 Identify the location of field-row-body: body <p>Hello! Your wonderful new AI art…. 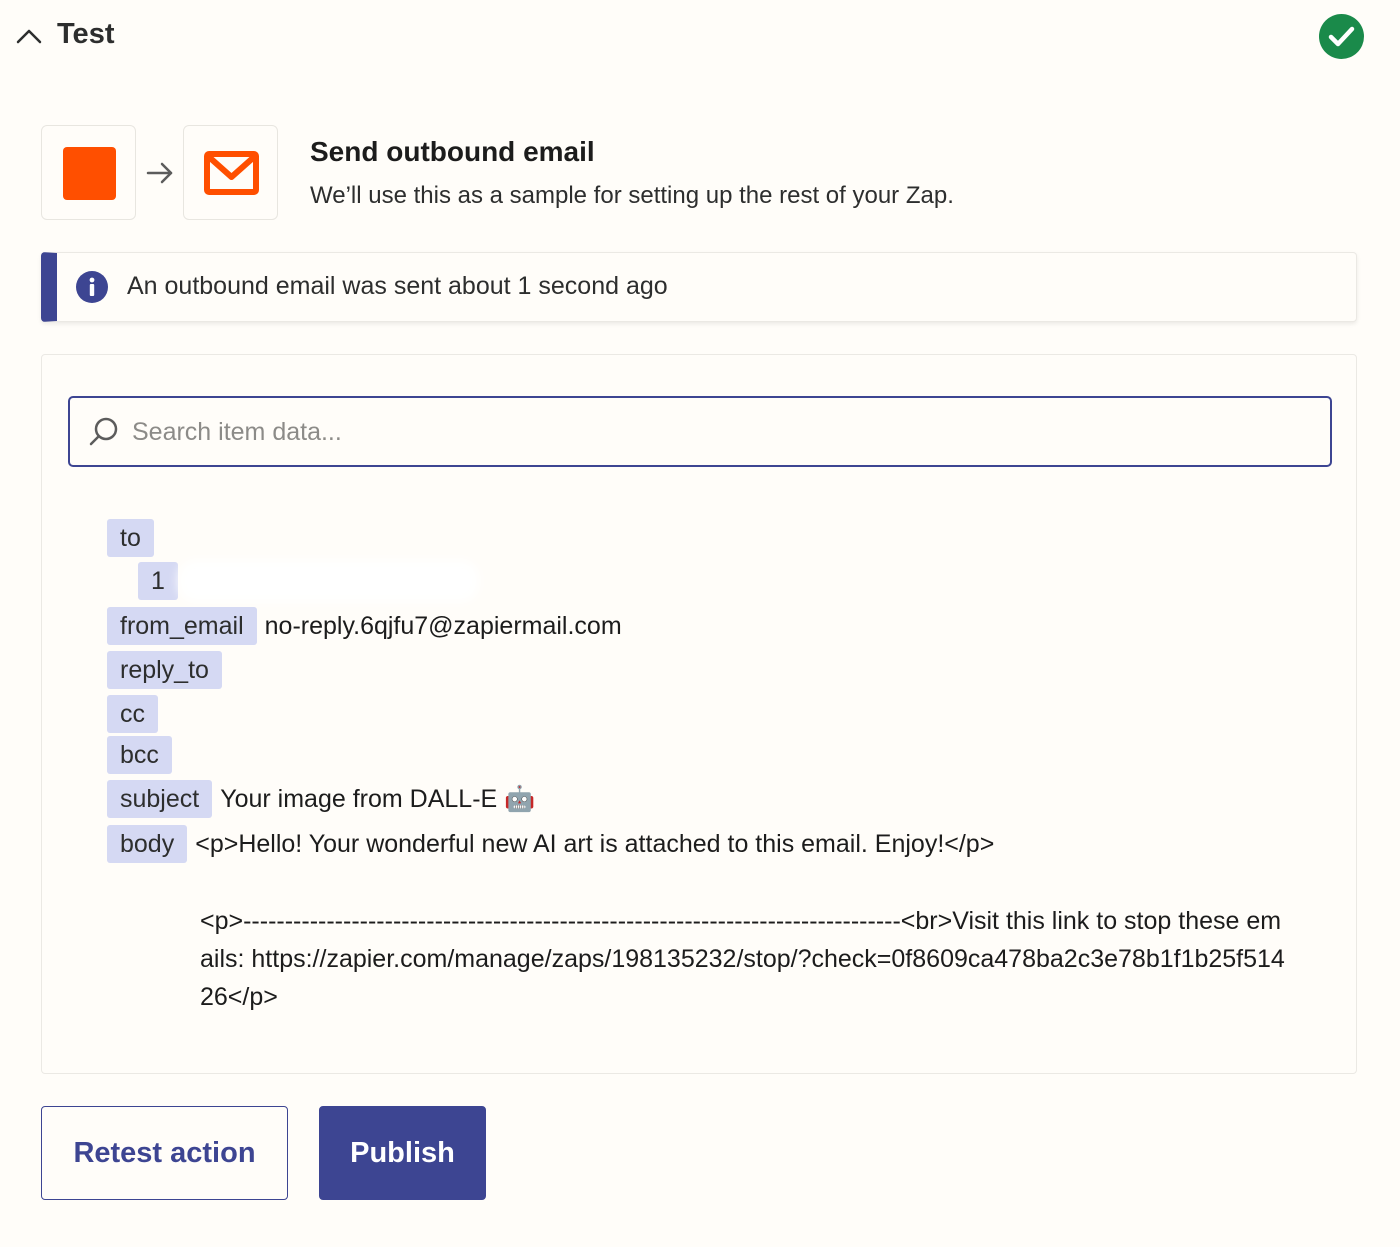
(550, 844).